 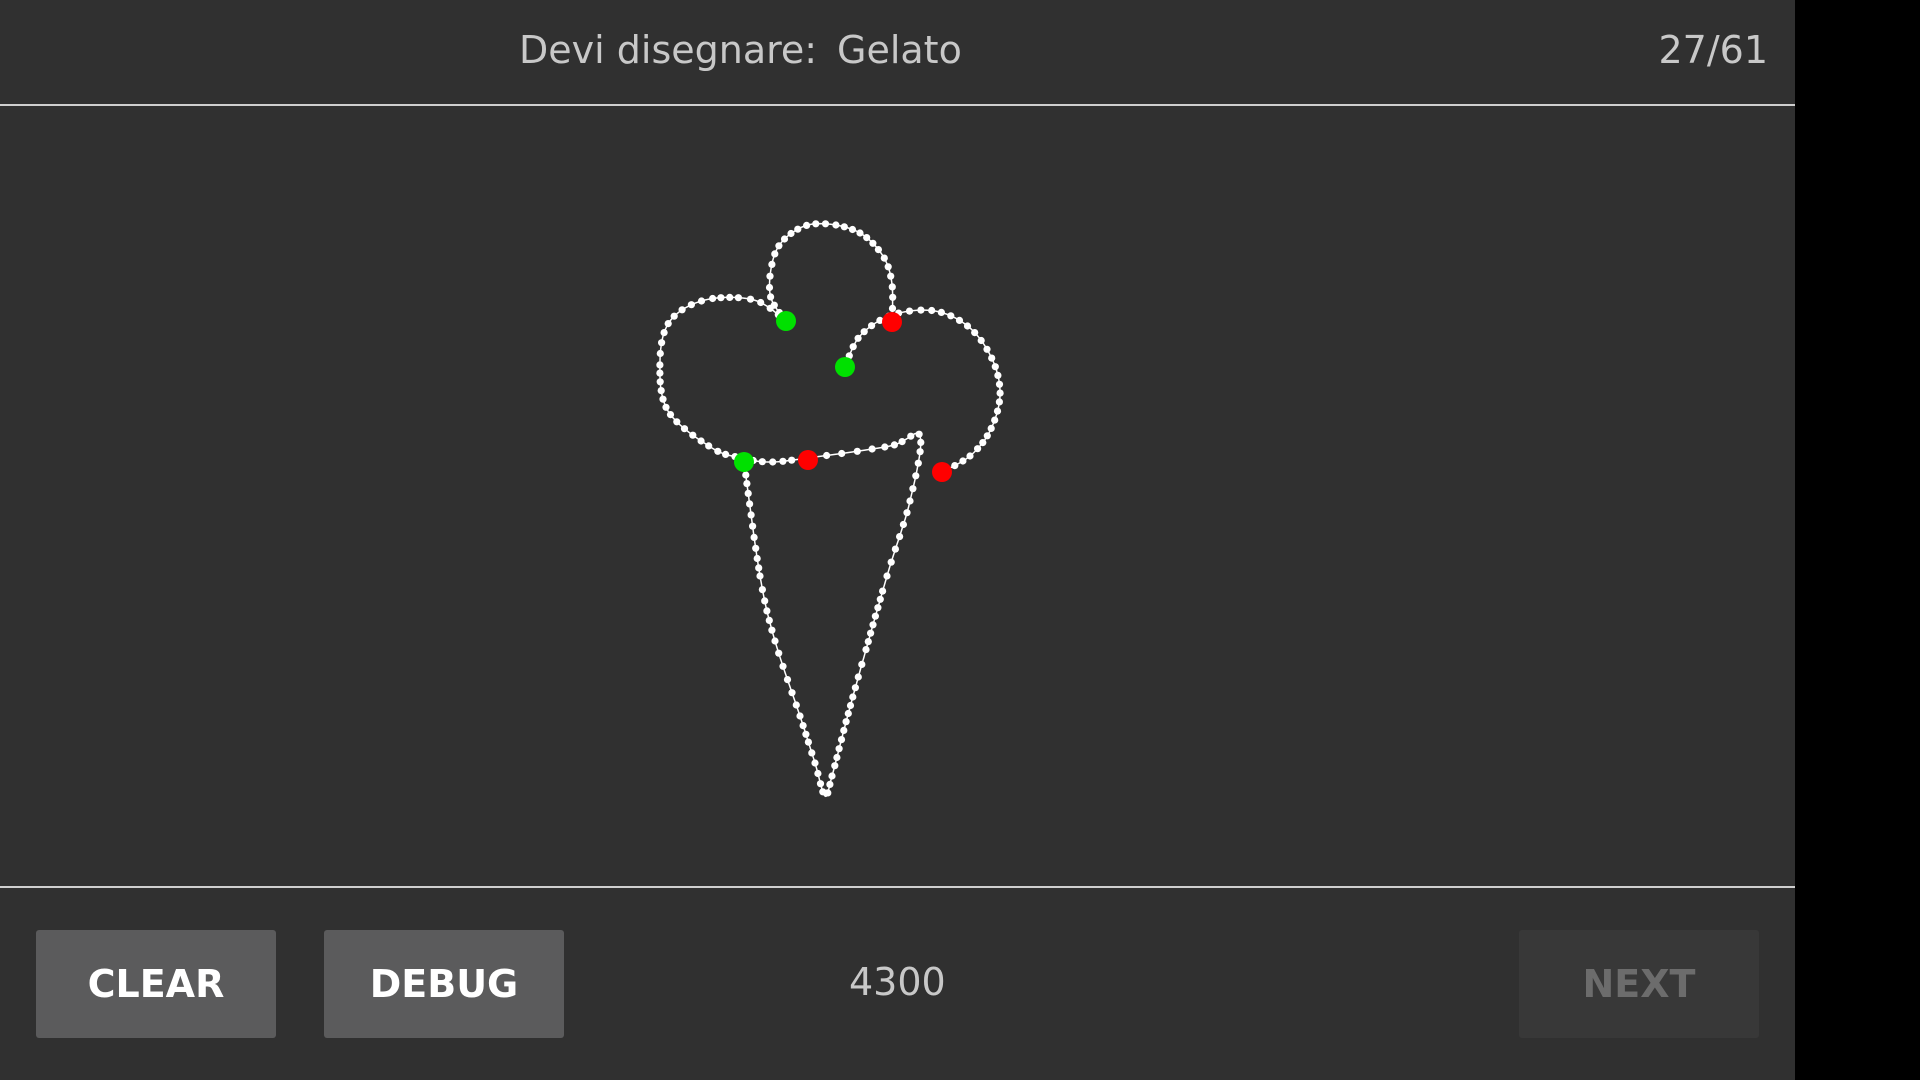 What do you see at coordinates (156, 984) in the screenshot?
I see `clear-button: CLEAR` at bounding box center [156, 984].